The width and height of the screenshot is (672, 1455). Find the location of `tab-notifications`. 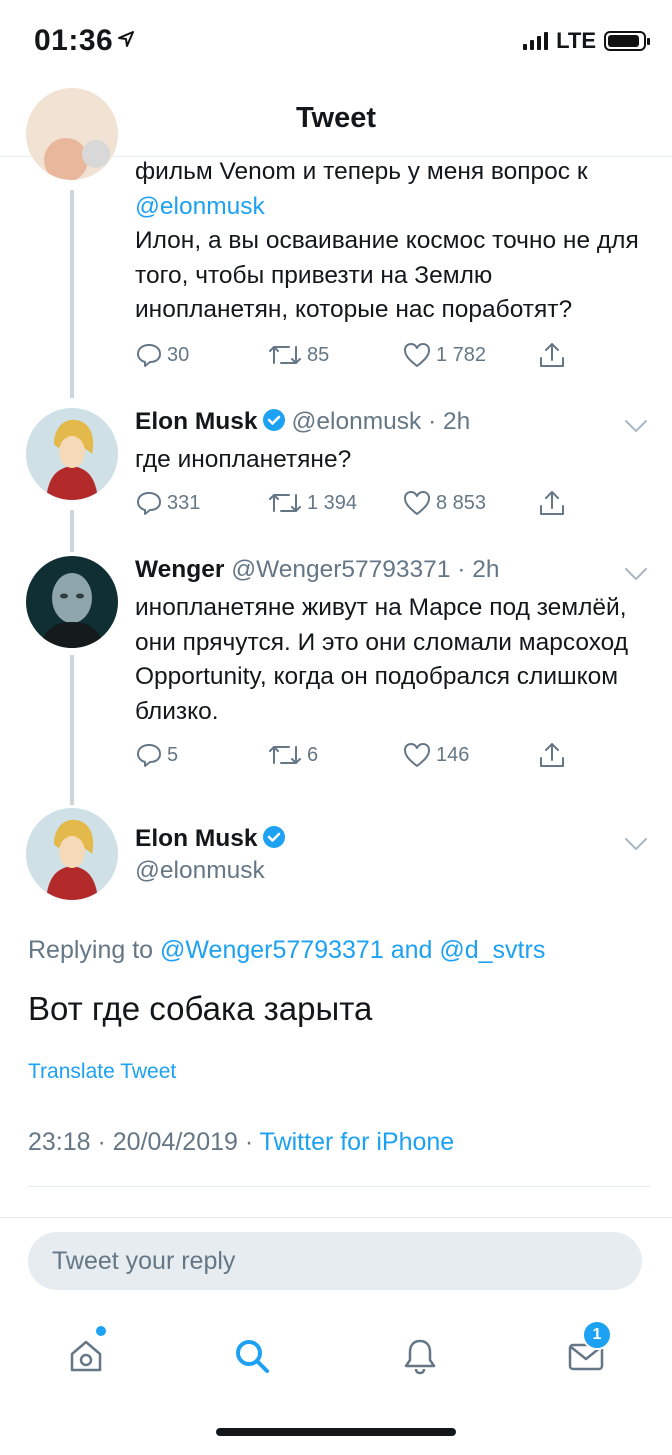

tab-notifications is located at coordinates (420, 1356).